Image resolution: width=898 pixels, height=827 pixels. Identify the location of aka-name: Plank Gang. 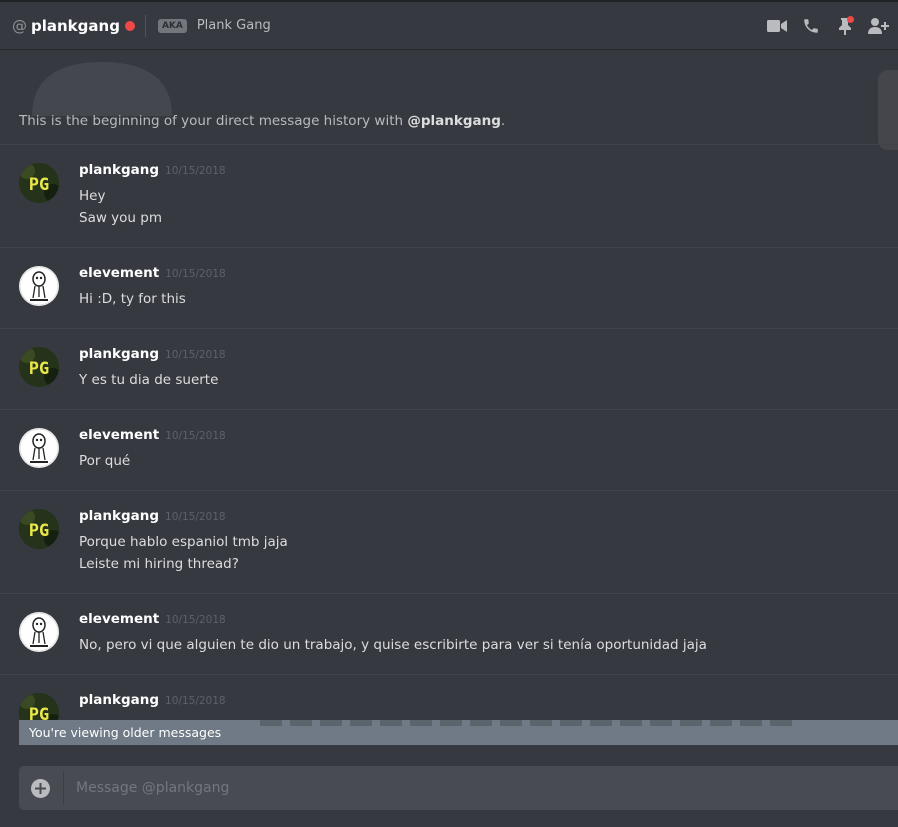
(233, 25).